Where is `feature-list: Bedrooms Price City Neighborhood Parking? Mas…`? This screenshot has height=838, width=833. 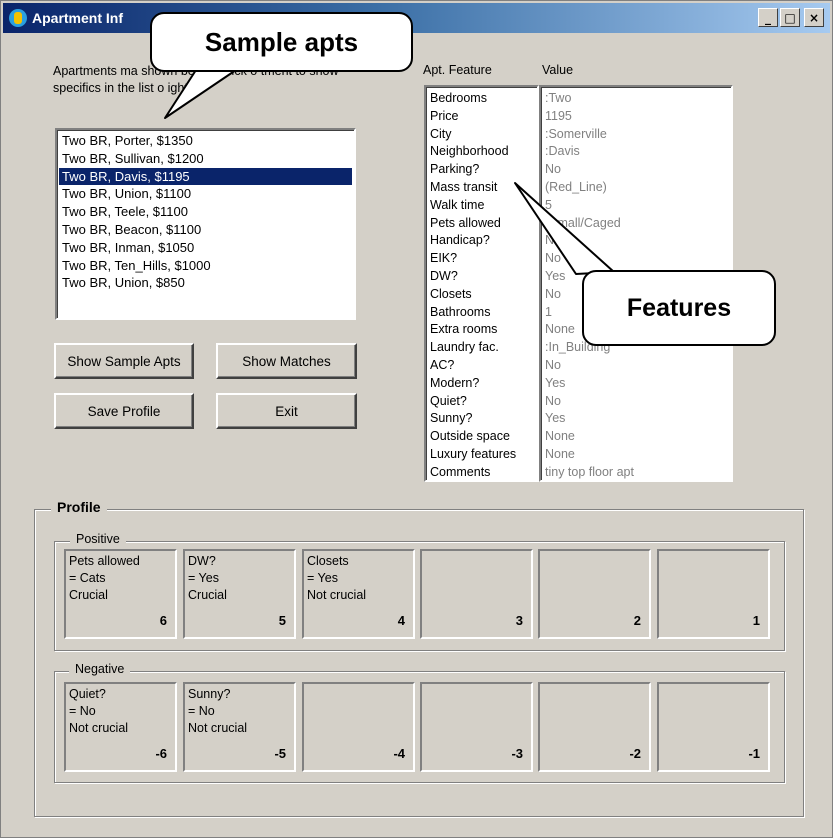 feature-list: Bedrooms Price City Neighborhood Parking? Mas… is located at coordinates (481, 283).